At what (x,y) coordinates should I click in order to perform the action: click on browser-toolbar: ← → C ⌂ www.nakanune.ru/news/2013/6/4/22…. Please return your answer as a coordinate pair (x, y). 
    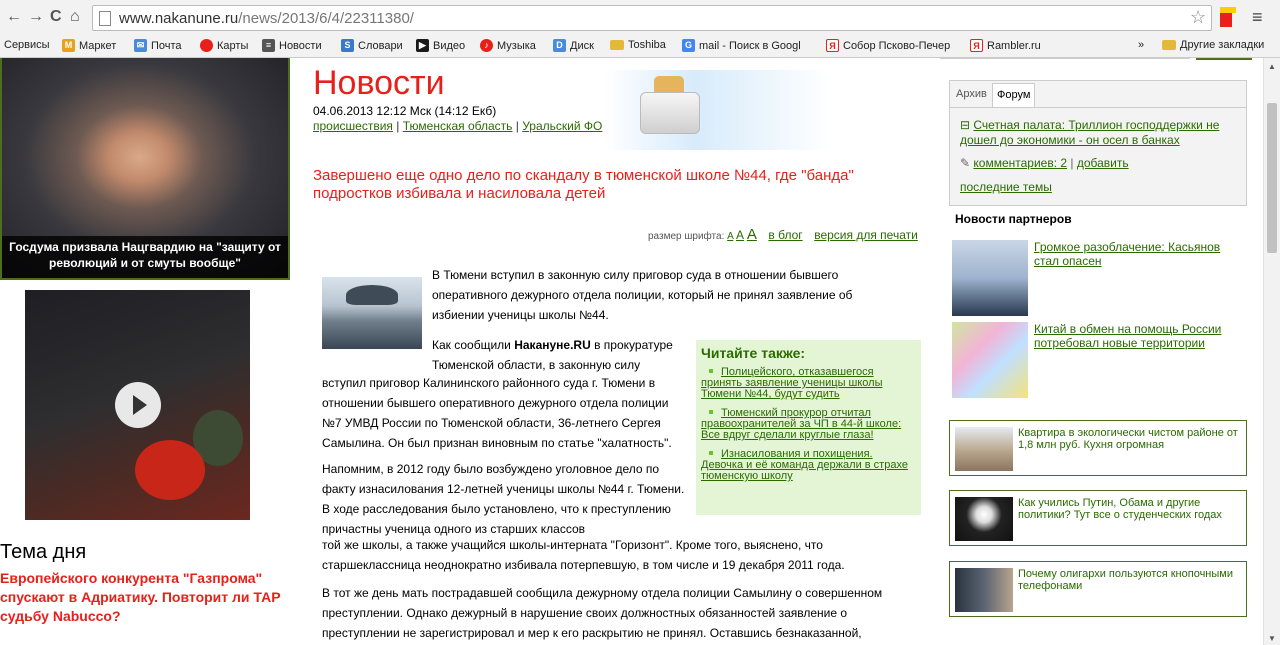
    Looking at the image, I should click on (640, 18).